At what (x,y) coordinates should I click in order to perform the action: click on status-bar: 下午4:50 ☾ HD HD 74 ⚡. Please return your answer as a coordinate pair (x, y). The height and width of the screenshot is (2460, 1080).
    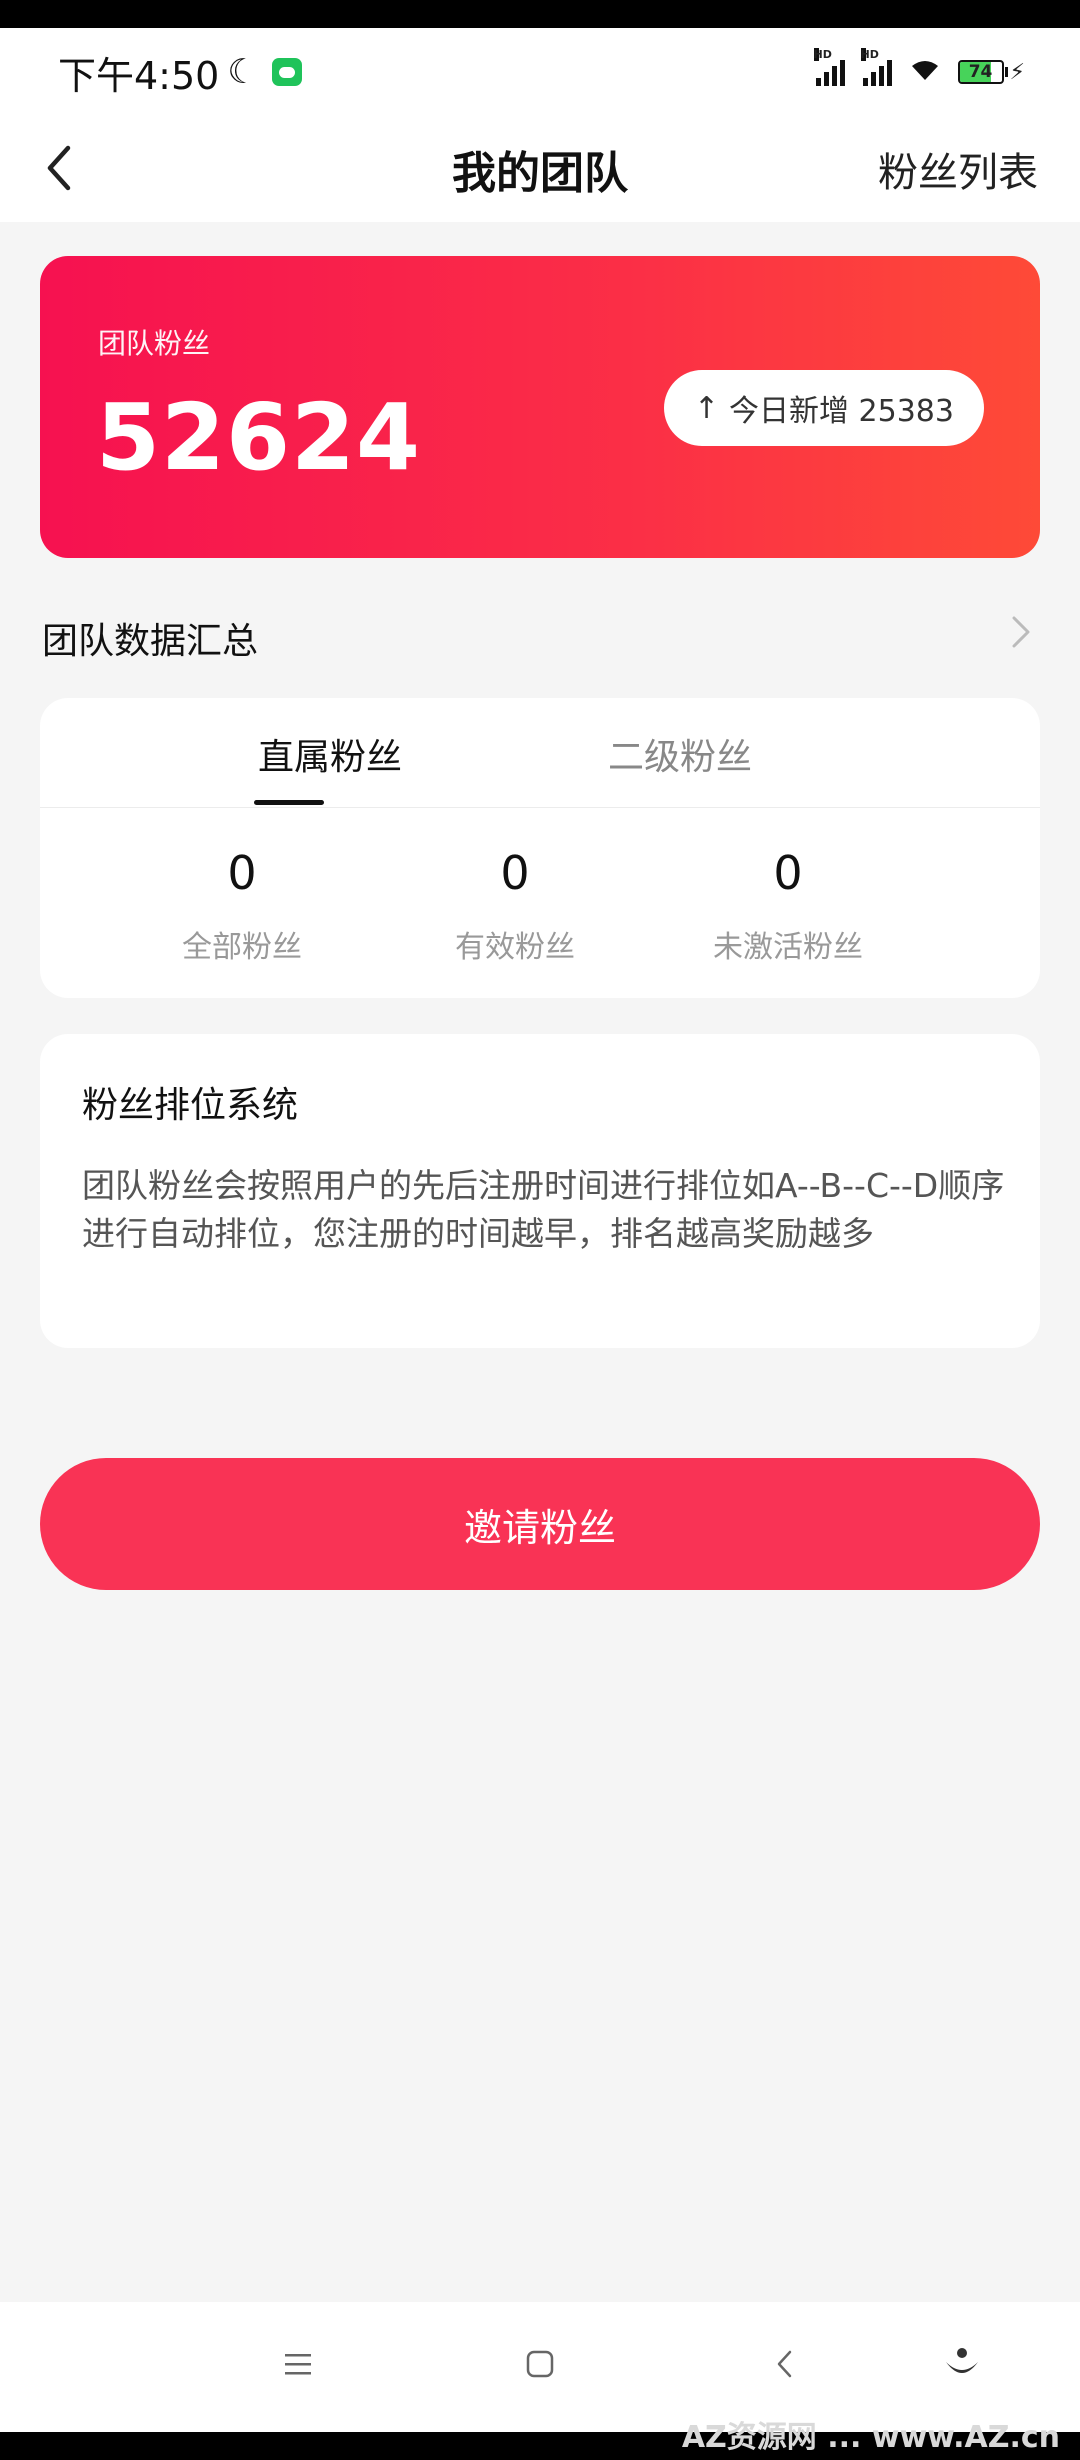
    Looking at the image, I should click on (540, 72).